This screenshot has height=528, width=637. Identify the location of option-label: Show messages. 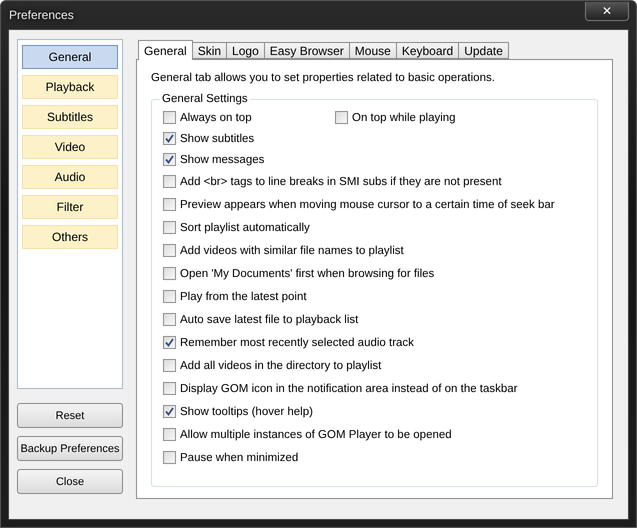
(222, 160).